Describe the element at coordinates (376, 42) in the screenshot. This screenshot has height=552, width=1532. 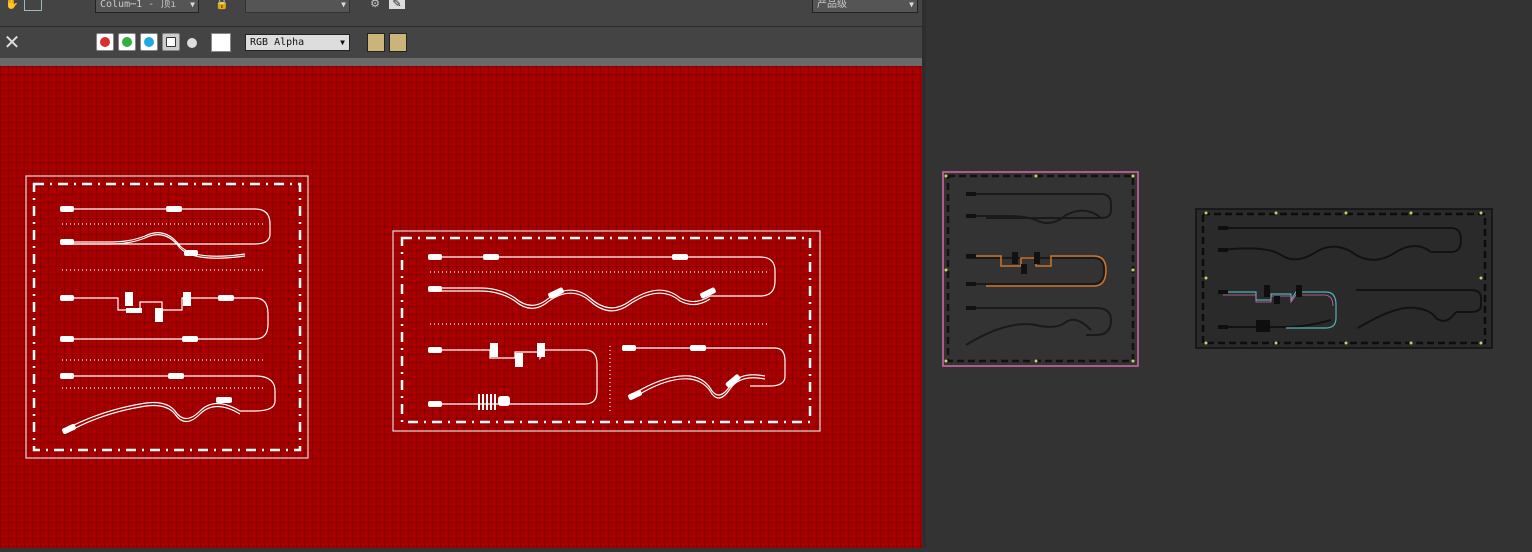
I see `save-image-icon` at that location.